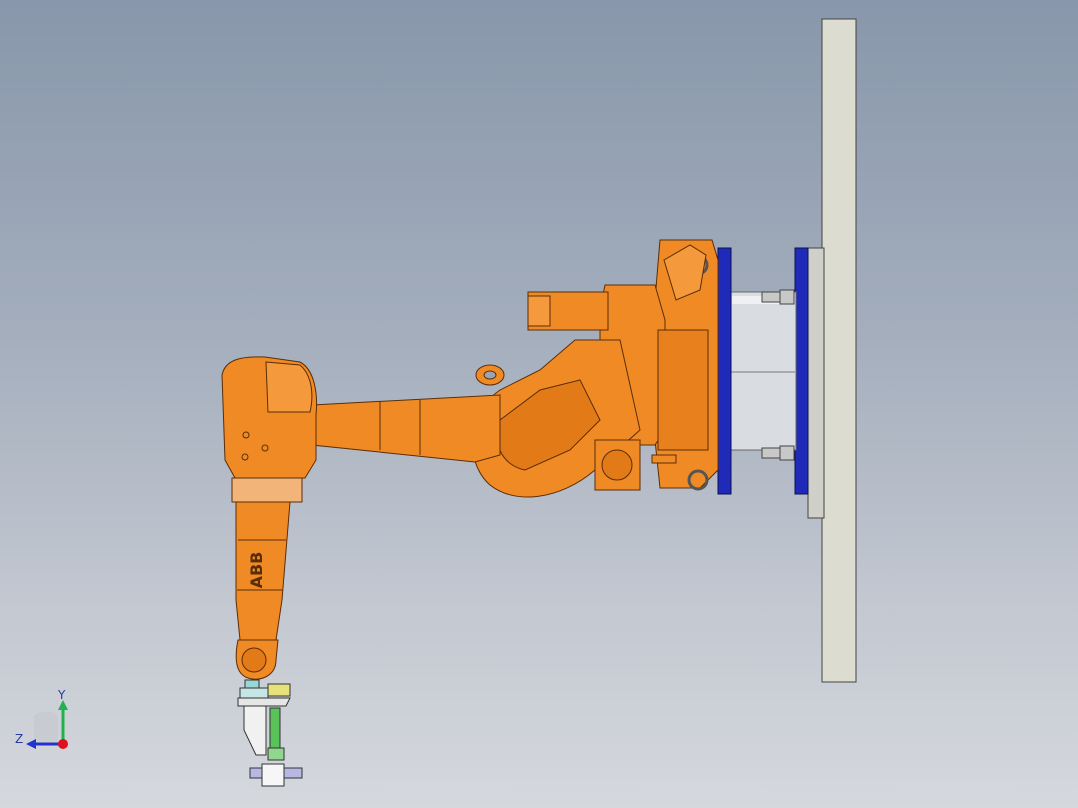 The image size is (1078, 808). Describe the element at coordinates (254, 660) in the screenshot. I see `wrist-joint` at that location.